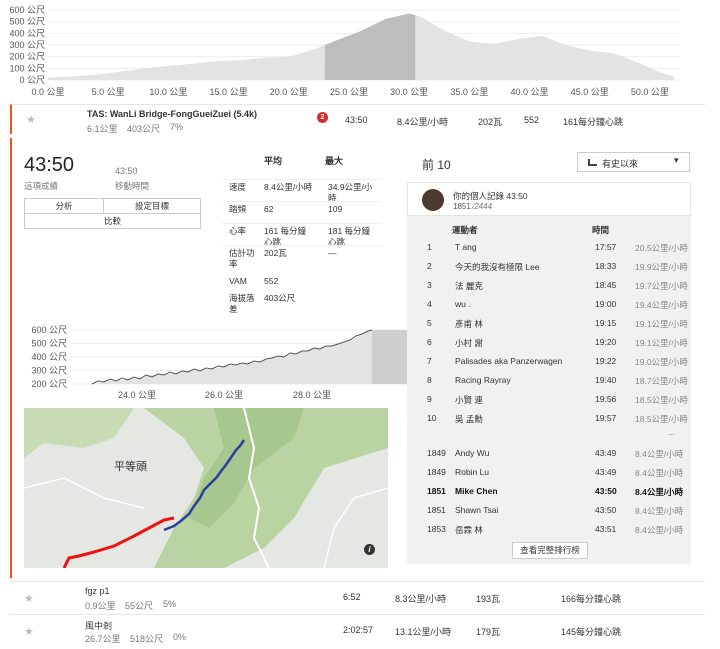 This screenshot has height=649, width=720. I want to click on leaderboard-row: 10 吳 孟勳 19:57 18.5公里/小時, so click(559, 418).